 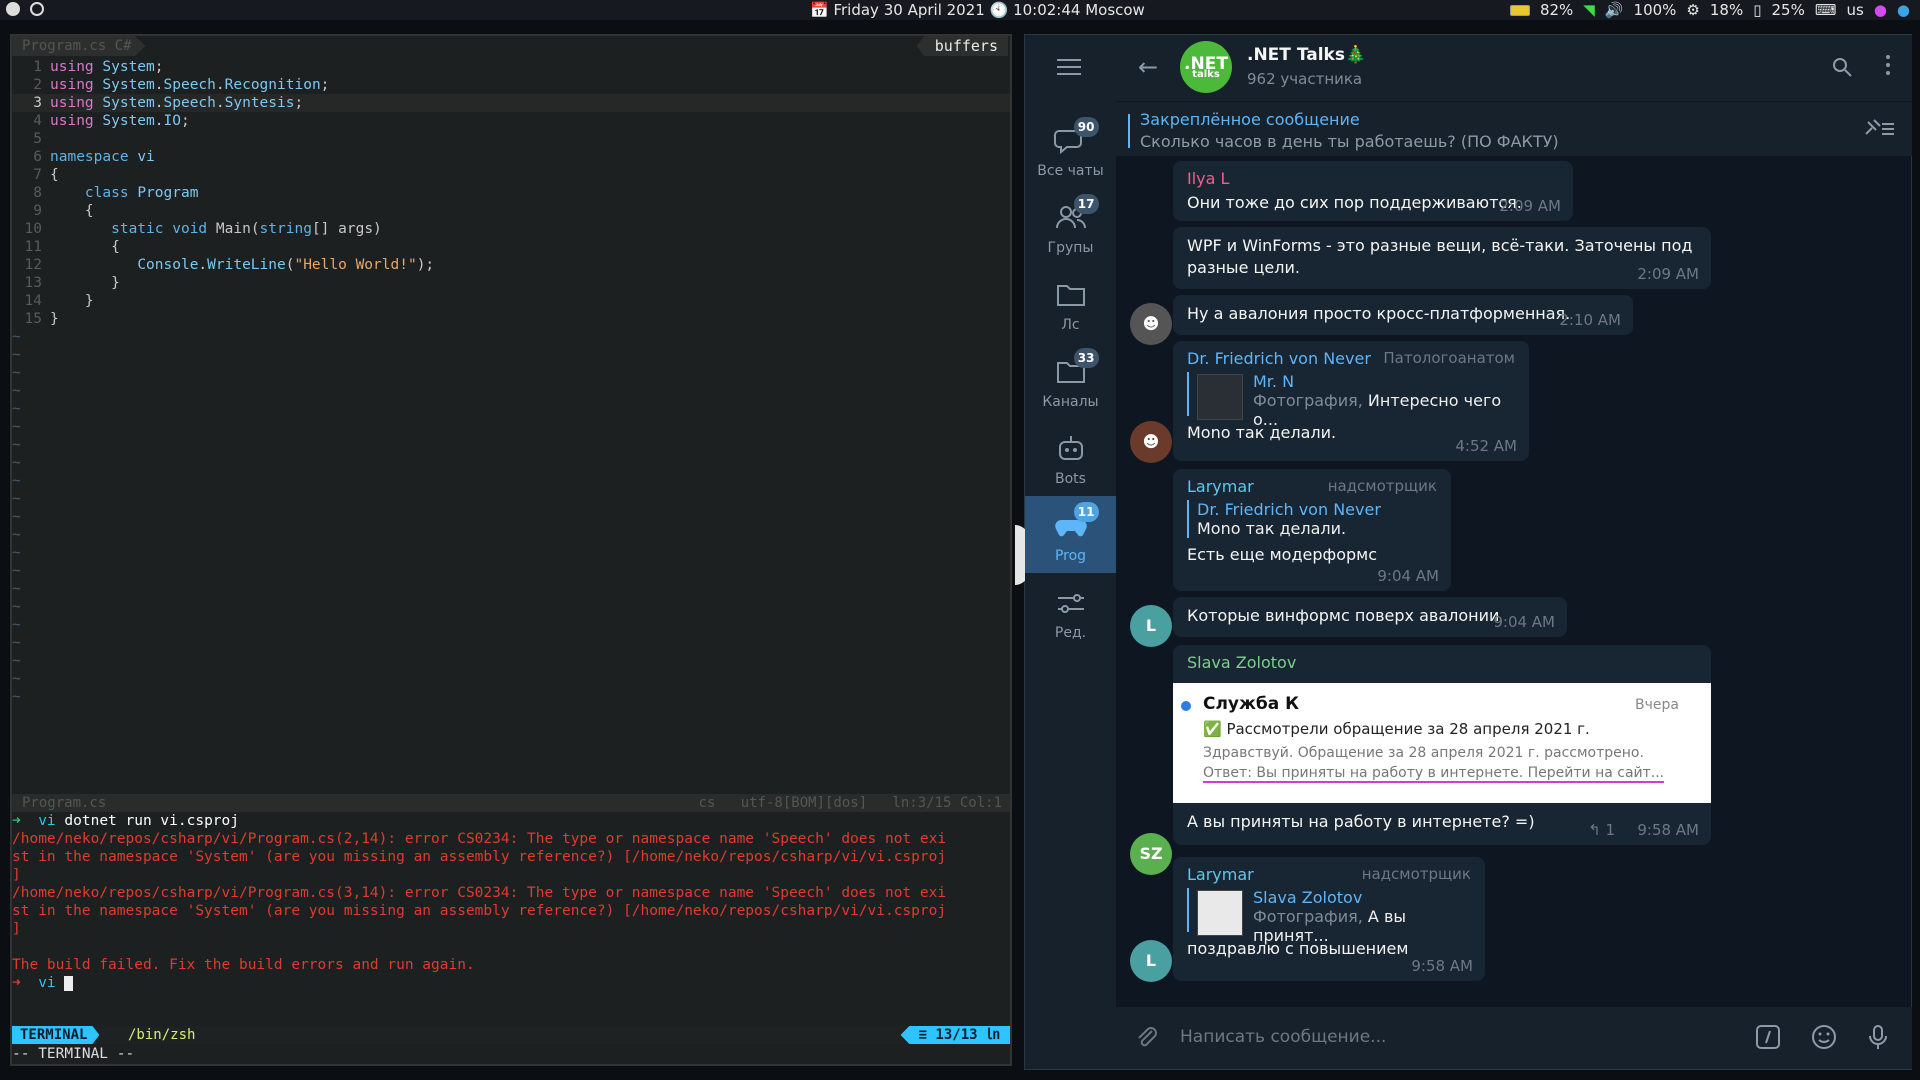 I want to click on code-line: 14 }, so click(x=511, y=301).